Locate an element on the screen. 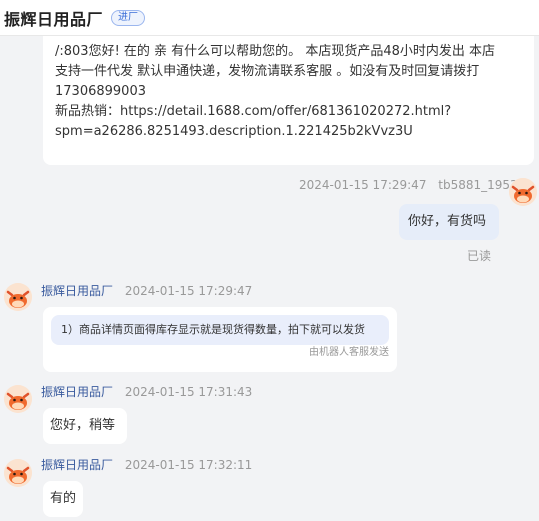 This screenshot has width=539, height=521. reply-bubble: 有的 is located at coordinates (63, 499).